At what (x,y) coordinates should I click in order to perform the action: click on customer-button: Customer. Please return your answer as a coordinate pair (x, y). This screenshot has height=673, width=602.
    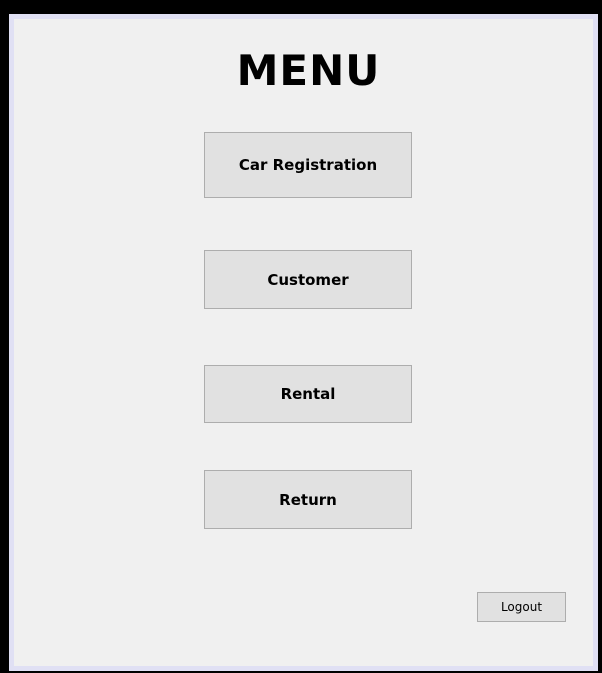
    Looking at the image, I should click on (308, 279).